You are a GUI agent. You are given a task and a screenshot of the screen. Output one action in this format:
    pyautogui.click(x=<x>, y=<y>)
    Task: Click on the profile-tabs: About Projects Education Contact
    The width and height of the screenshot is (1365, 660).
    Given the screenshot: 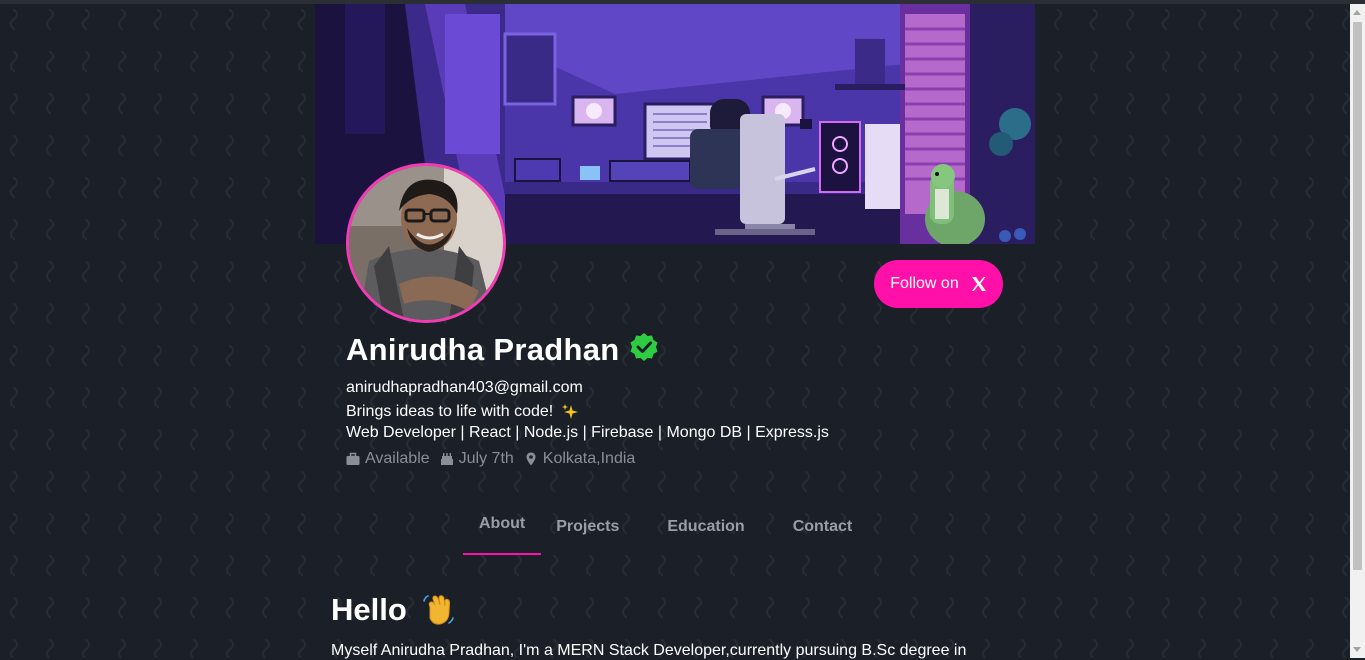 What is the action you would take?
    pyautogui.click(x=665, y=535)
    